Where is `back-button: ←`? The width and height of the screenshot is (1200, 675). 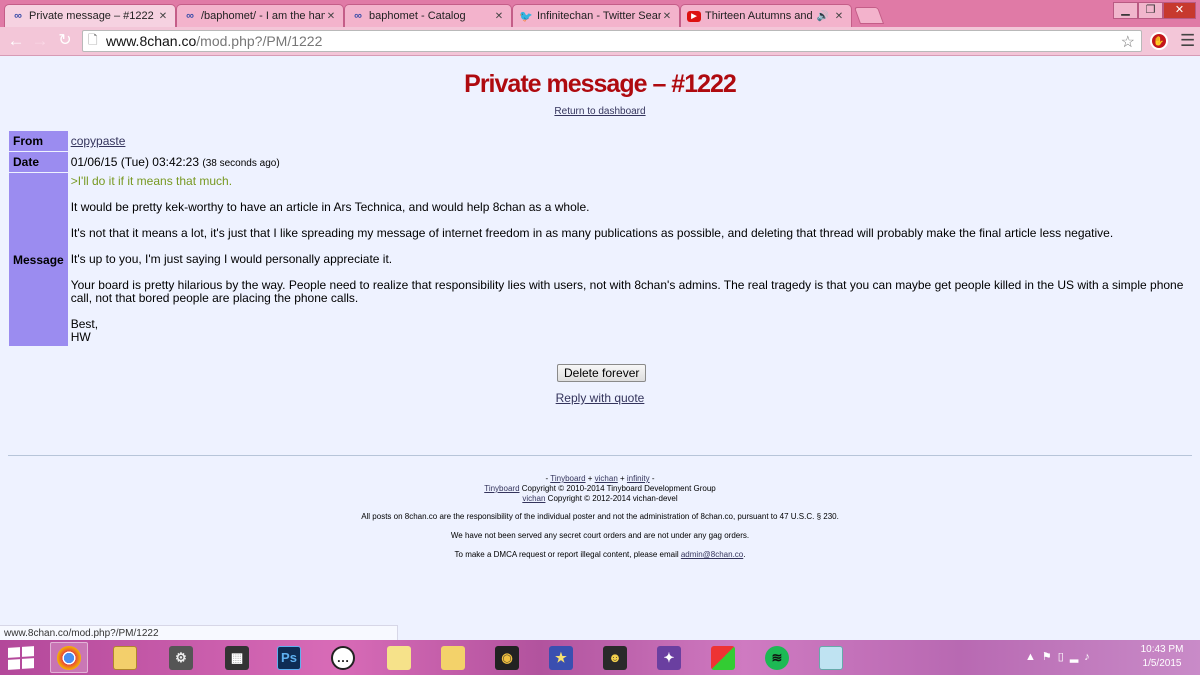
back-button: ← is located at coordinates (16, 41).